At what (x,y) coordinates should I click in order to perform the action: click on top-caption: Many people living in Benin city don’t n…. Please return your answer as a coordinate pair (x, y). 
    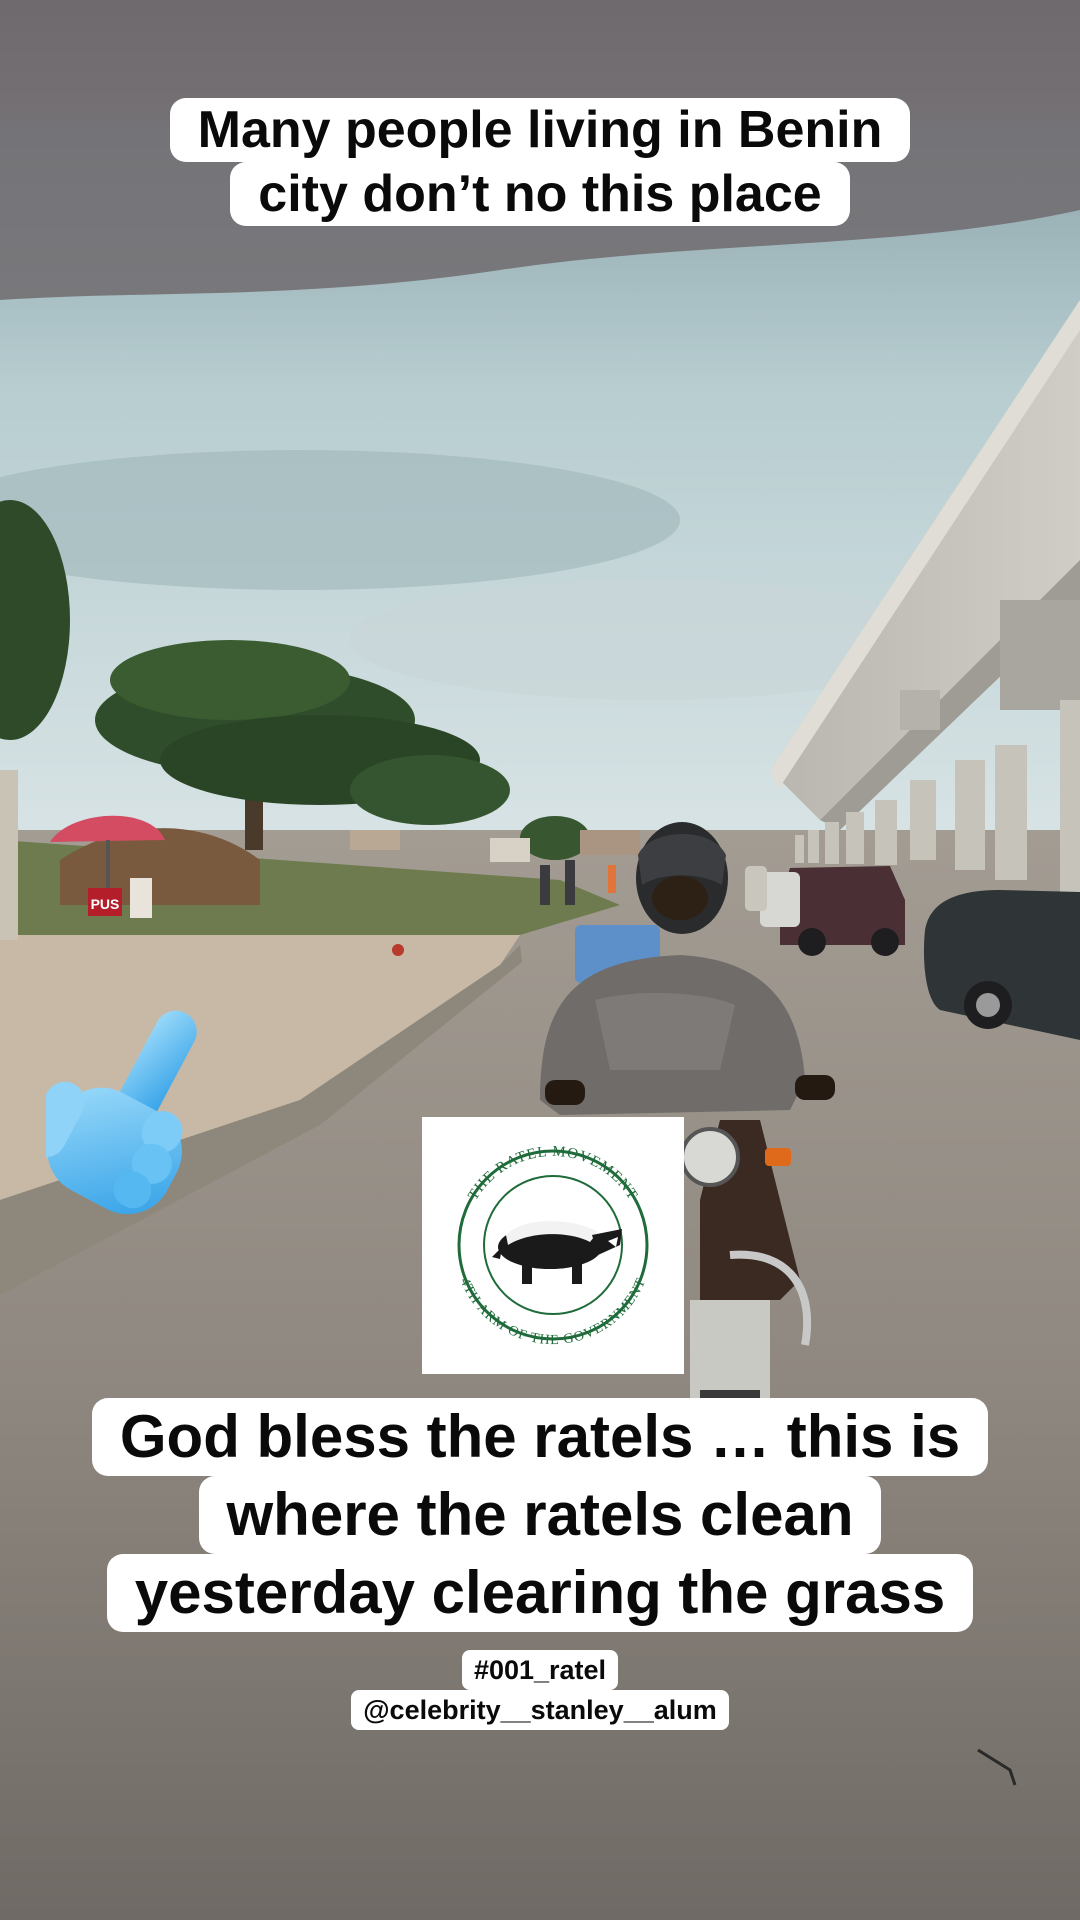
    Looking at the image, I should click on (540, 162).